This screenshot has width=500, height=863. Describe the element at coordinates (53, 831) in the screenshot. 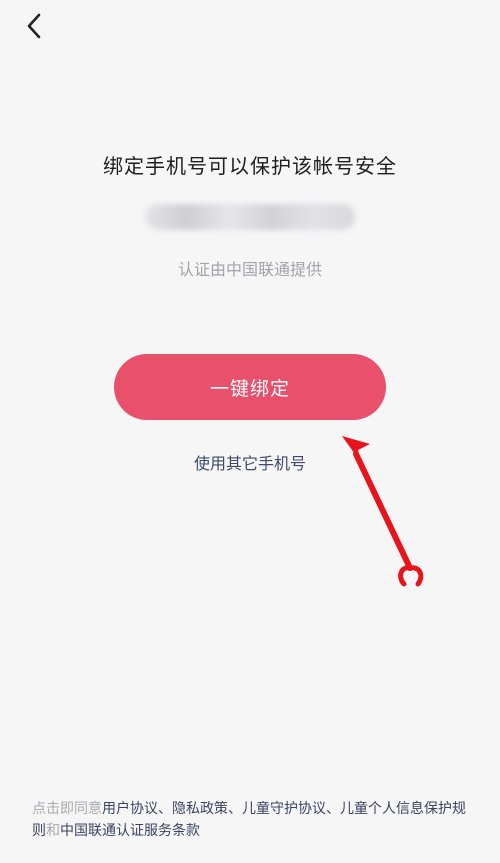

I see `terms-and: 和` at that location.